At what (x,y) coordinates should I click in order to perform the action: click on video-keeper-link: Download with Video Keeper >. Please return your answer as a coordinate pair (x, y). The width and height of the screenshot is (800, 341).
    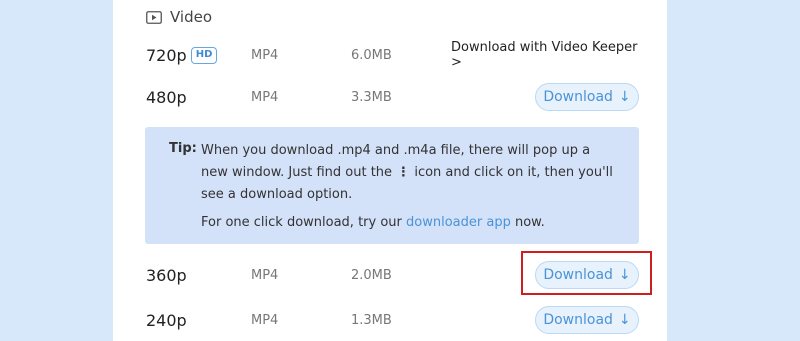
    Looking at the image, I should click on (545, 55).